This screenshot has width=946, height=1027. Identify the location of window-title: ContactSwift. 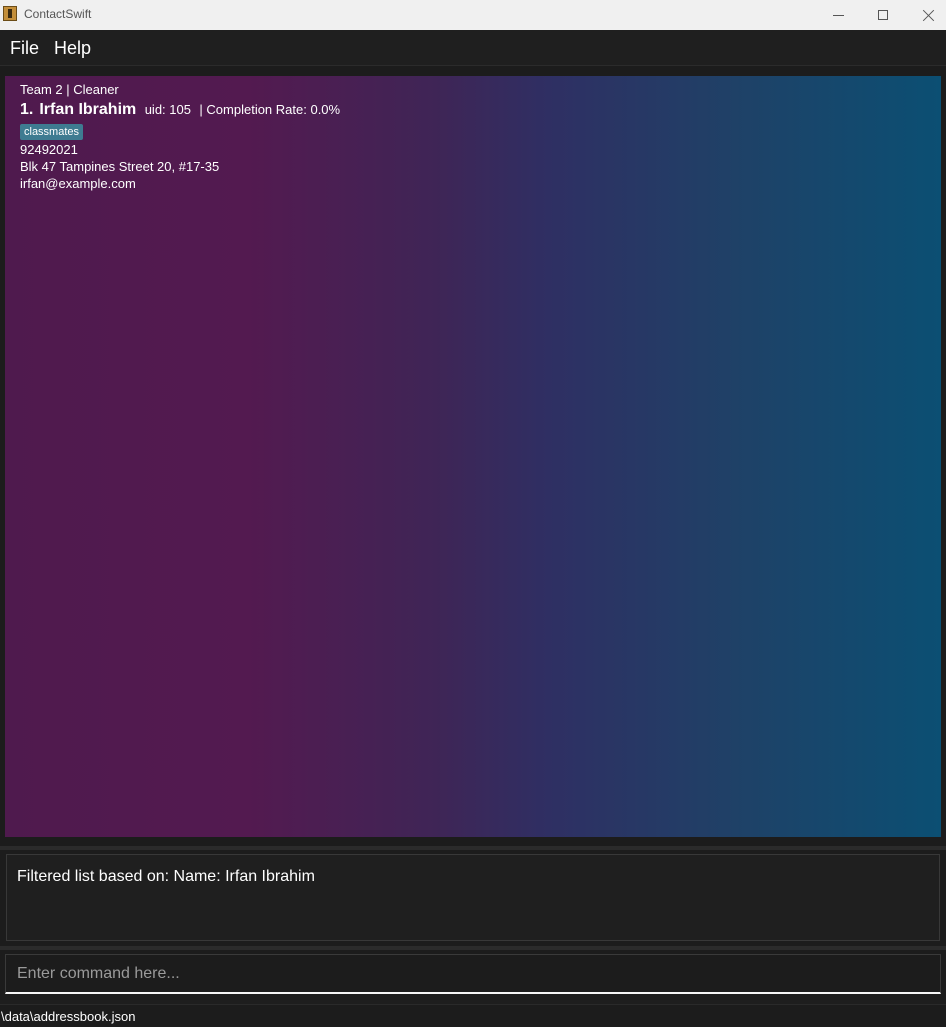
(58, 14).